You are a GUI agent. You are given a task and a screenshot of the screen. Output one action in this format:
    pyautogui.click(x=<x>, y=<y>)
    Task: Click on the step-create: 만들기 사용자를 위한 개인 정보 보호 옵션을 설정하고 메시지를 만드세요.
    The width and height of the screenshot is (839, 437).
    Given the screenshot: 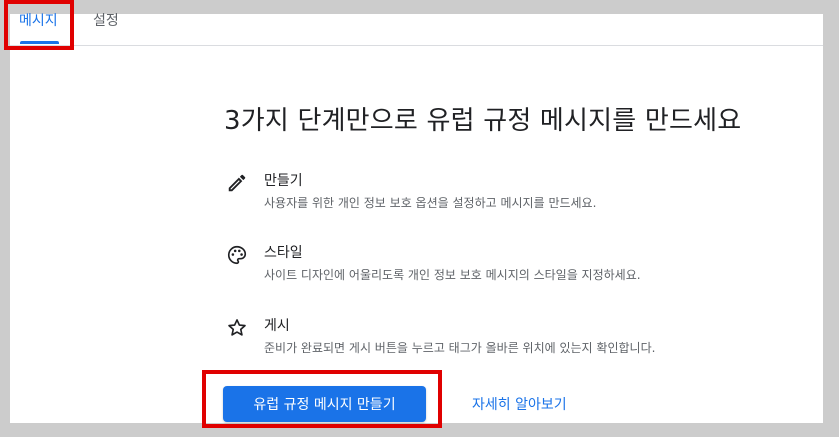 What is the action you would take?
    pyautogui.click(x=506, y=193)
    